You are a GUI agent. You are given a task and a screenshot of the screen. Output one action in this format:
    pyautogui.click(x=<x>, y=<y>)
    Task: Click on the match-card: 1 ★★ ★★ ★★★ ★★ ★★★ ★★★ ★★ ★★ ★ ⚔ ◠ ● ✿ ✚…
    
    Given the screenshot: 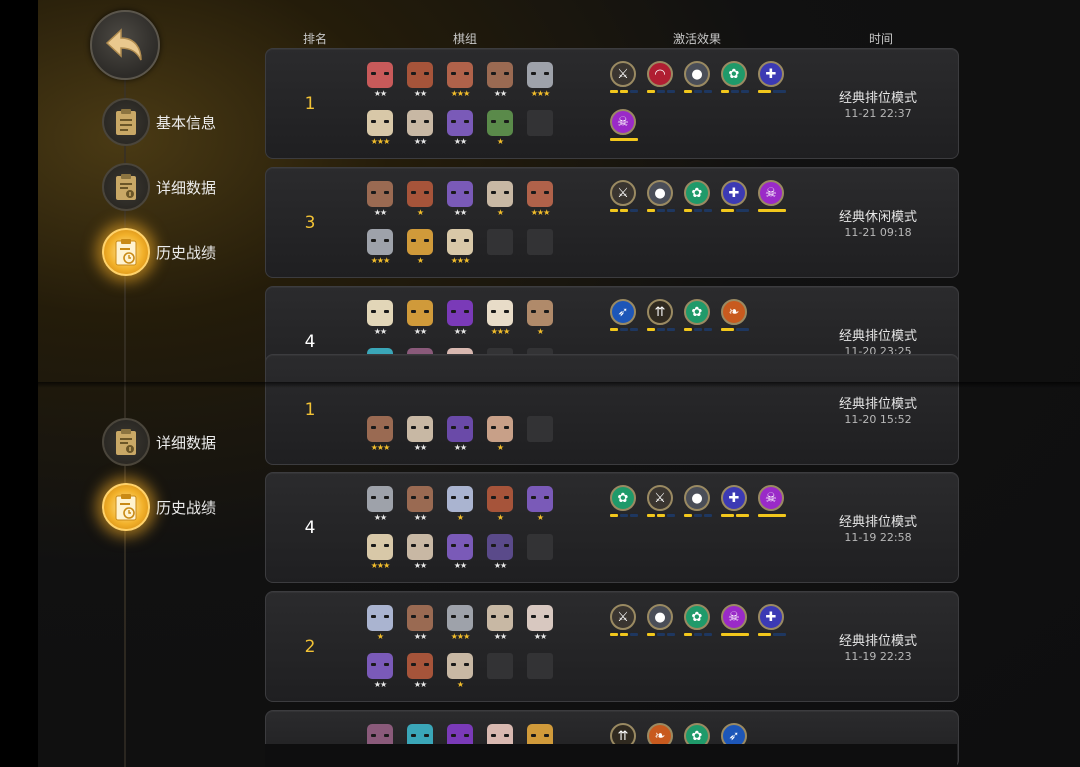 What is the action you would take?
    pyautogui.click(x=612, y=103)
    